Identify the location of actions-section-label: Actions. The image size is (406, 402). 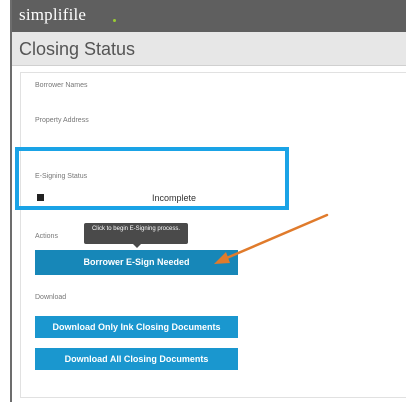
(46, 236).